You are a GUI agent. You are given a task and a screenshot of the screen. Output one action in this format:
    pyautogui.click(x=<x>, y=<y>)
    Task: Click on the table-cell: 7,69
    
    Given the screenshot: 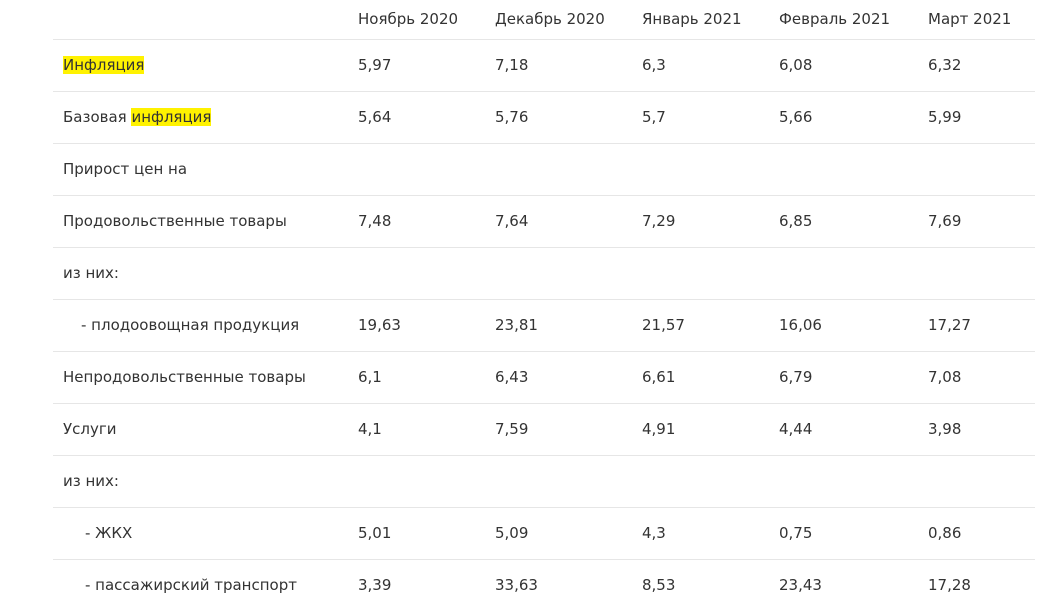 What is the action you would take?
    pyautogui.click(x=976, y=221)
    